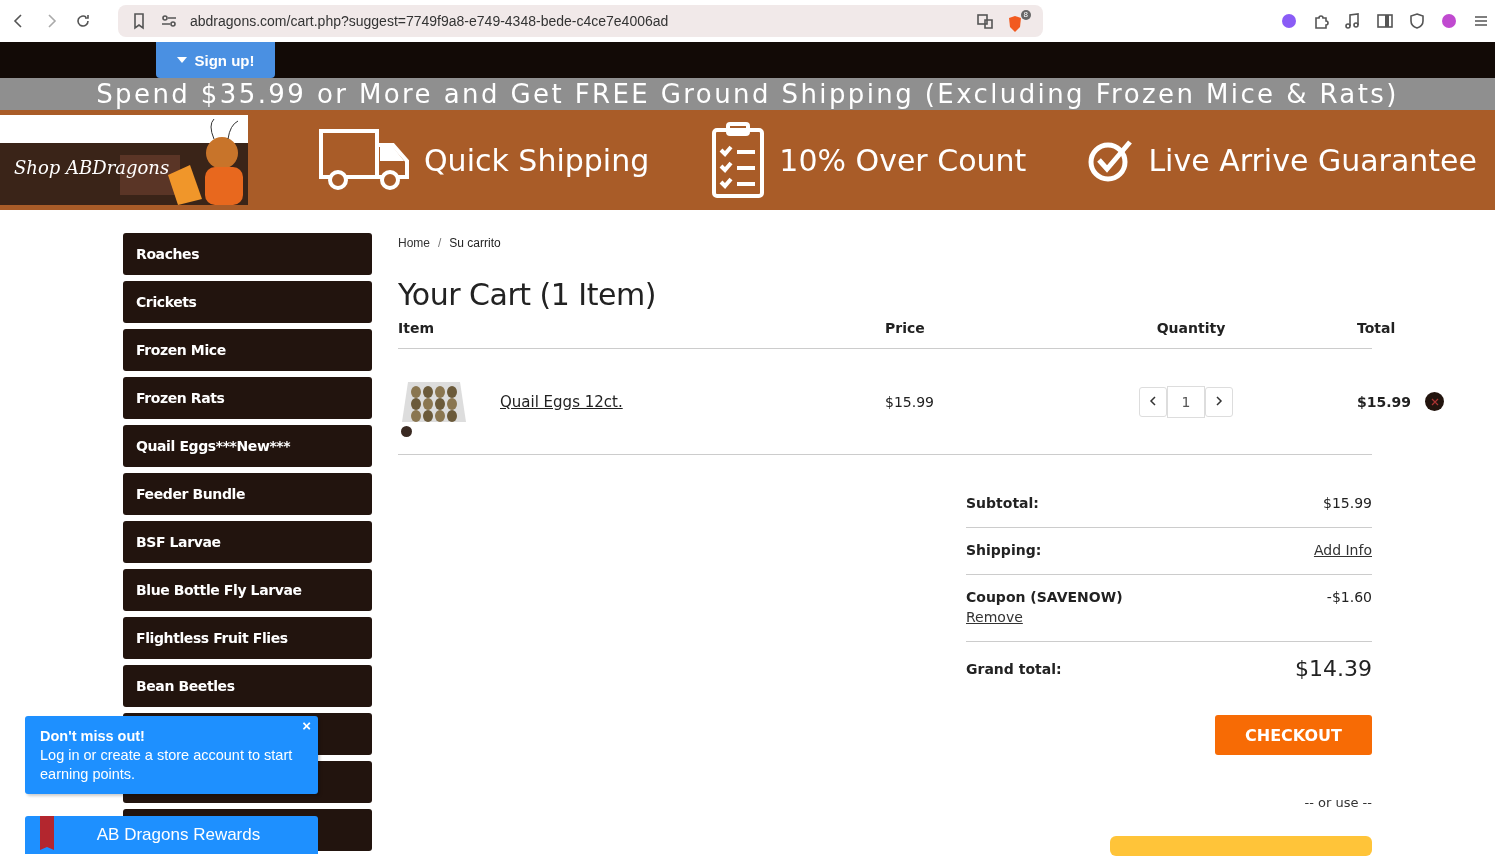 The image size is (1500, 858). What do you see at coordinates (181, 60) in the screenshot?
I see `caret-icon` at bounding box center [181, 60].